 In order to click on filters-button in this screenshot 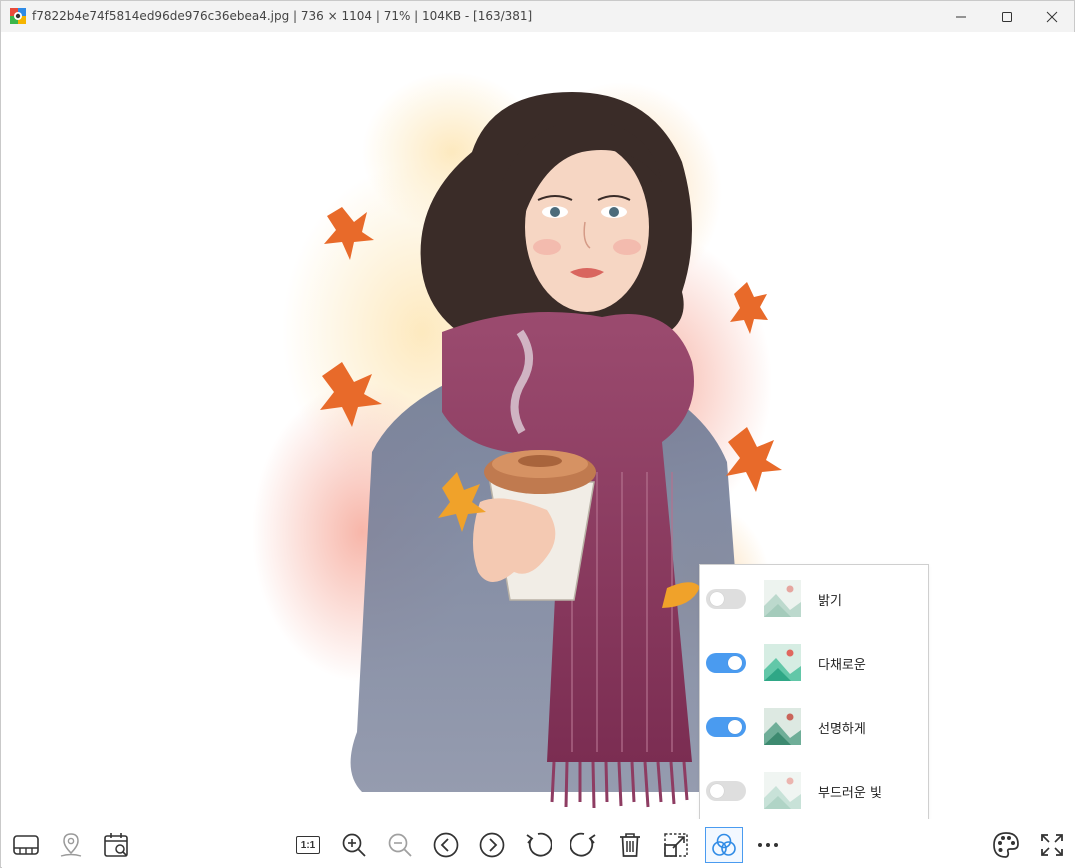, I will do `click(724, 845)`.